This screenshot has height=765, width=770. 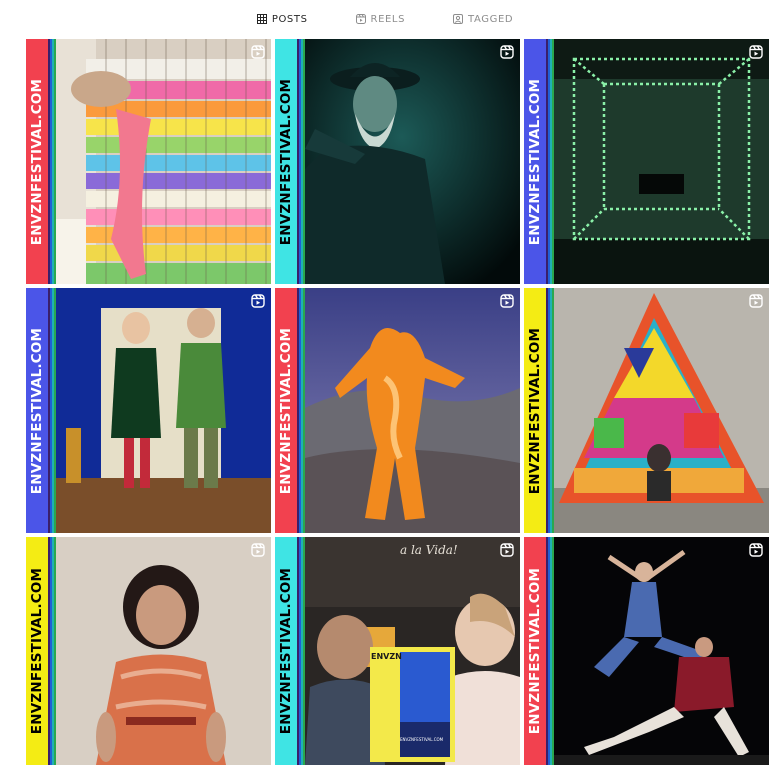 I want to click on tagged-icon, so click(x=458, y=19).